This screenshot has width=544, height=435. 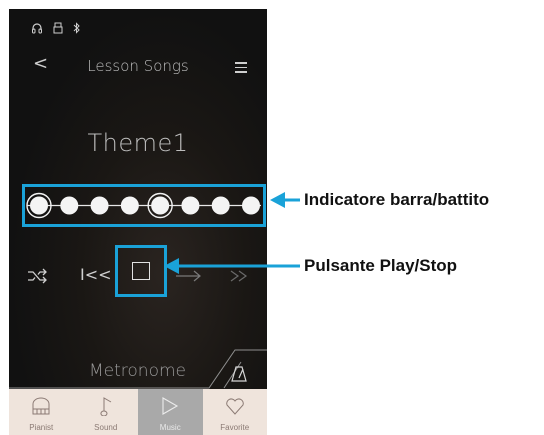 What do you see at coordinates (235, 427) in the screenshot?
I see `tab-label: Favorite` at bounding box center [235, 427].